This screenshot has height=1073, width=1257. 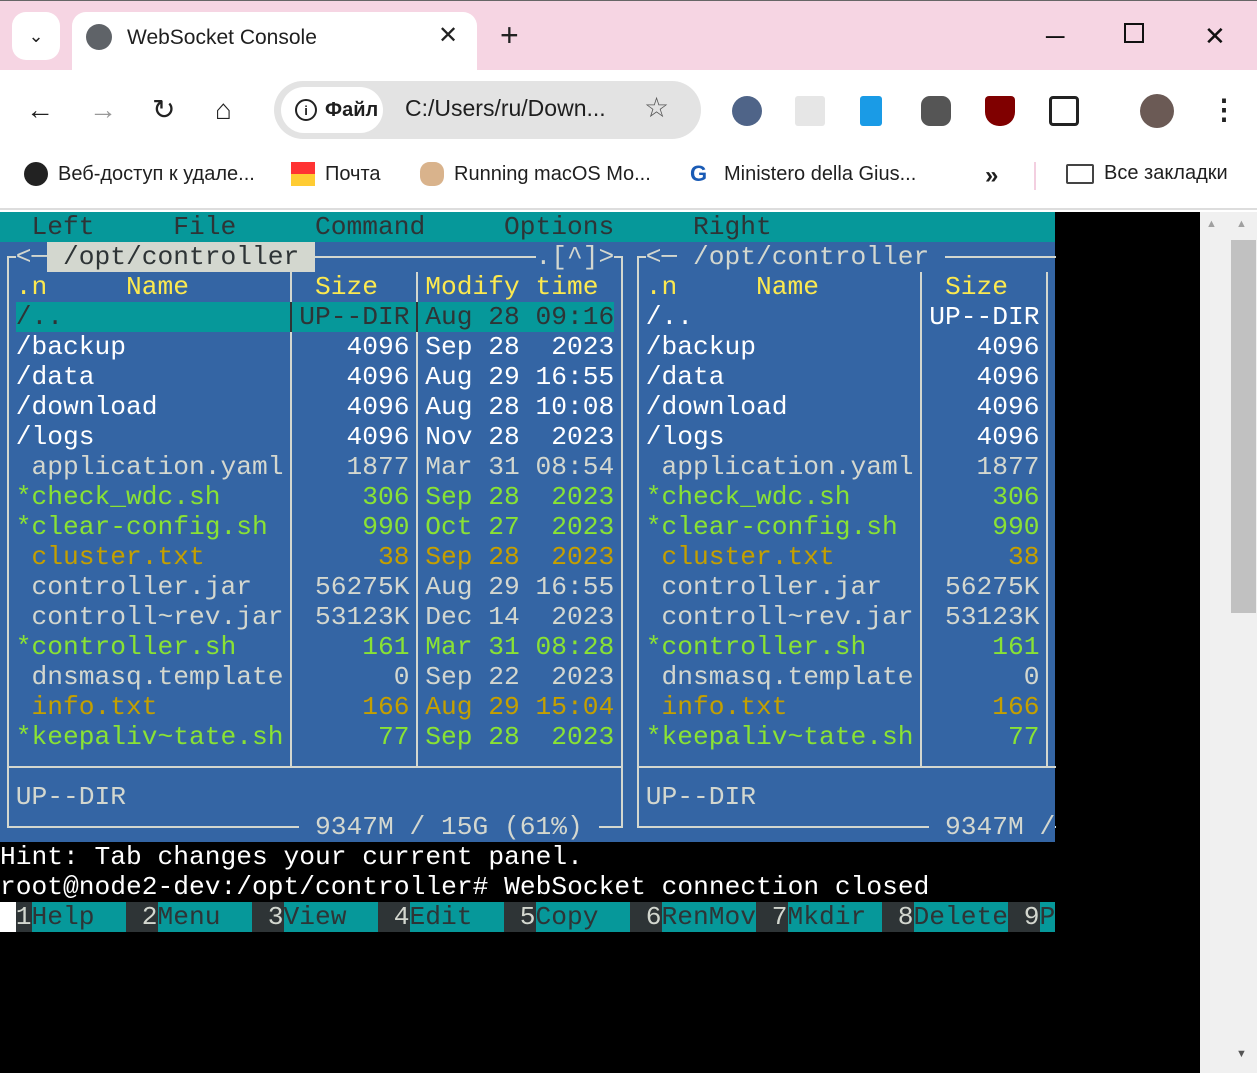 I want to click on fkey-renmov-button: RenMov, so click(x=709, y=917).